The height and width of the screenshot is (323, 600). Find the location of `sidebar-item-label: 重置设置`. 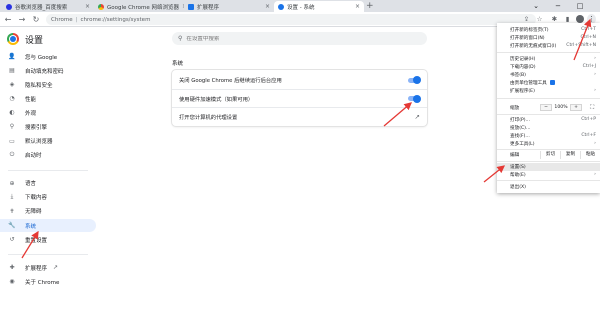

sidebar-item-label: 重置设置 is located at coordinates (36, 240).